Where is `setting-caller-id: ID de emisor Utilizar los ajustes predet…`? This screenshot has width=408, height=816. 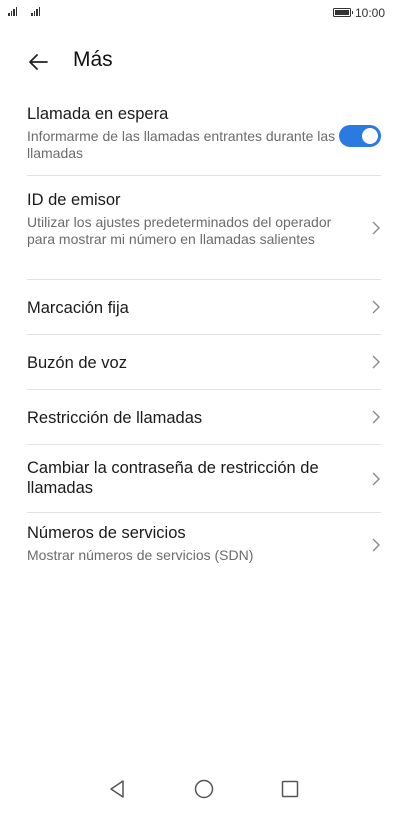 setting-caller-id: ID de emisor Utilizar los ajustes predet… is located at coordinates (204, 228).